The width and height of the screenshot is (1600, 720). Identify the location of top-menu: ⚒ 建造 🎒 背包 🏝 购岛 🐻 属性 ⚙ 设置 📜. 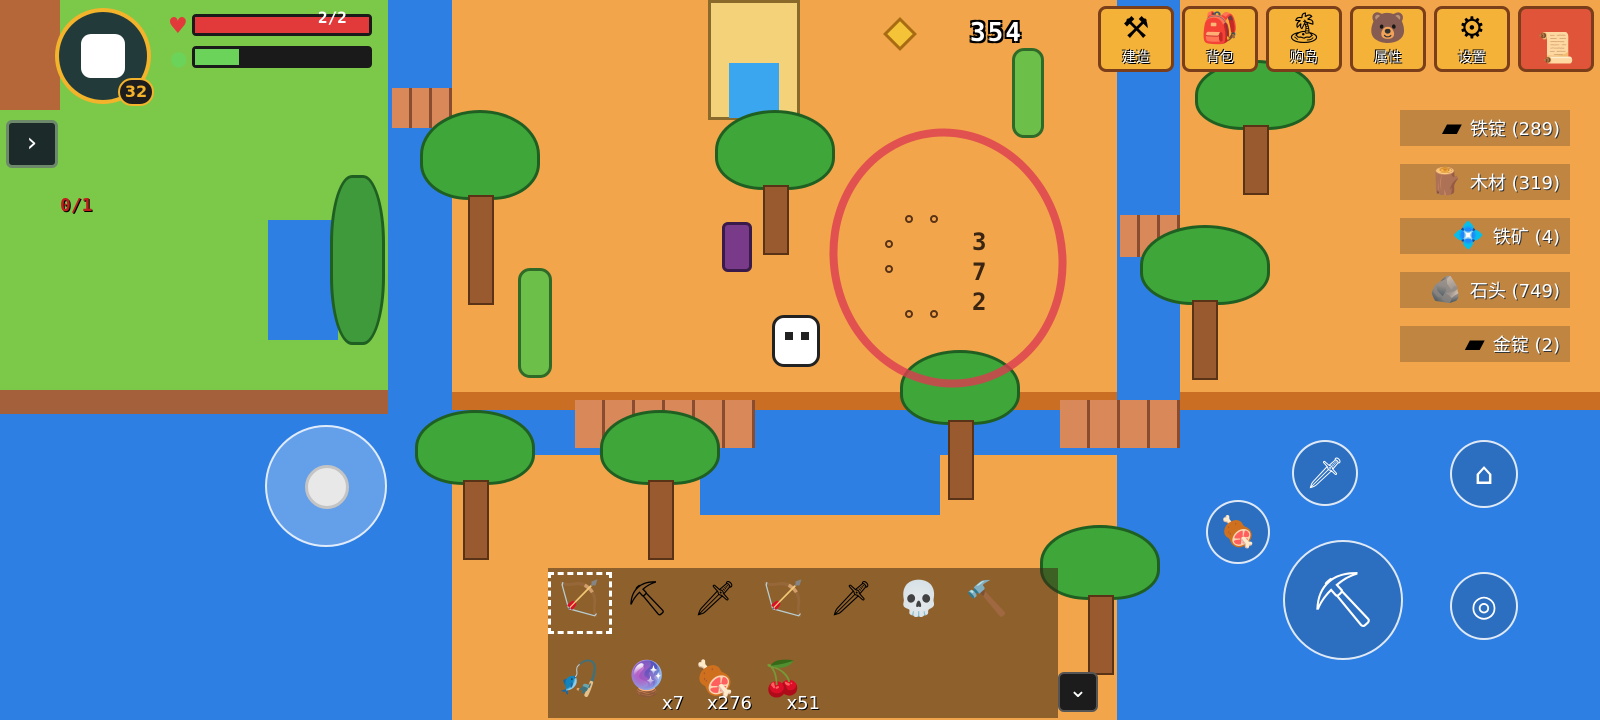
(1346, 39).